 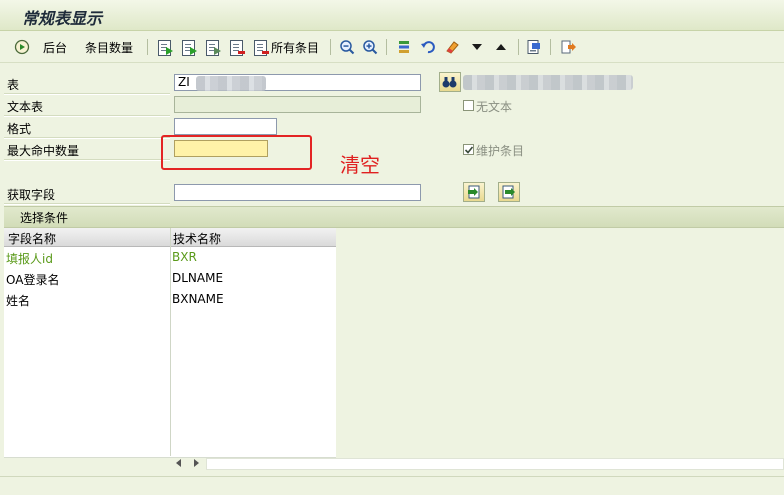 I want to click on execute-button, so click(x=22, y=47).